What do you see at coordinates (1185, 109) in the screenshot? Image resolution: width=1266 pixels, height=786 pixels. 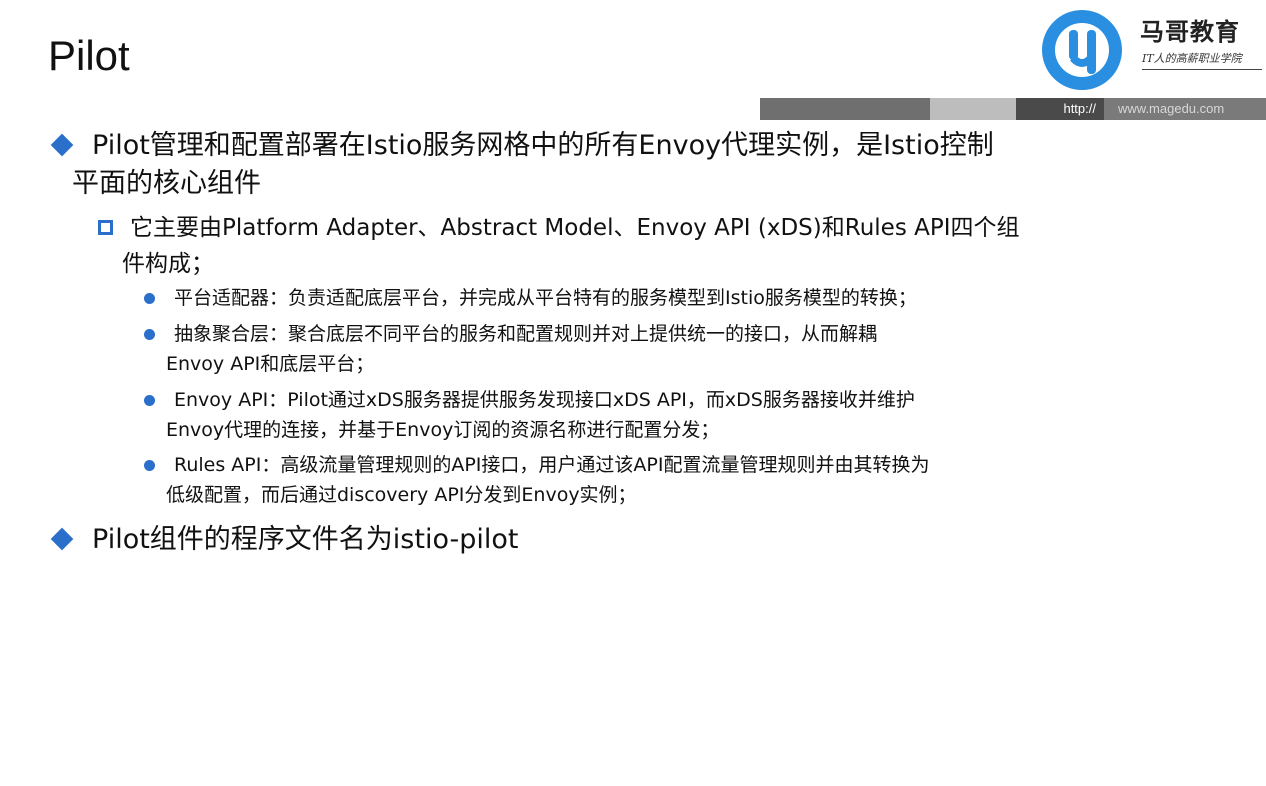 I see `url-text: www.magedu.com` at bounding box center [1185, 109].